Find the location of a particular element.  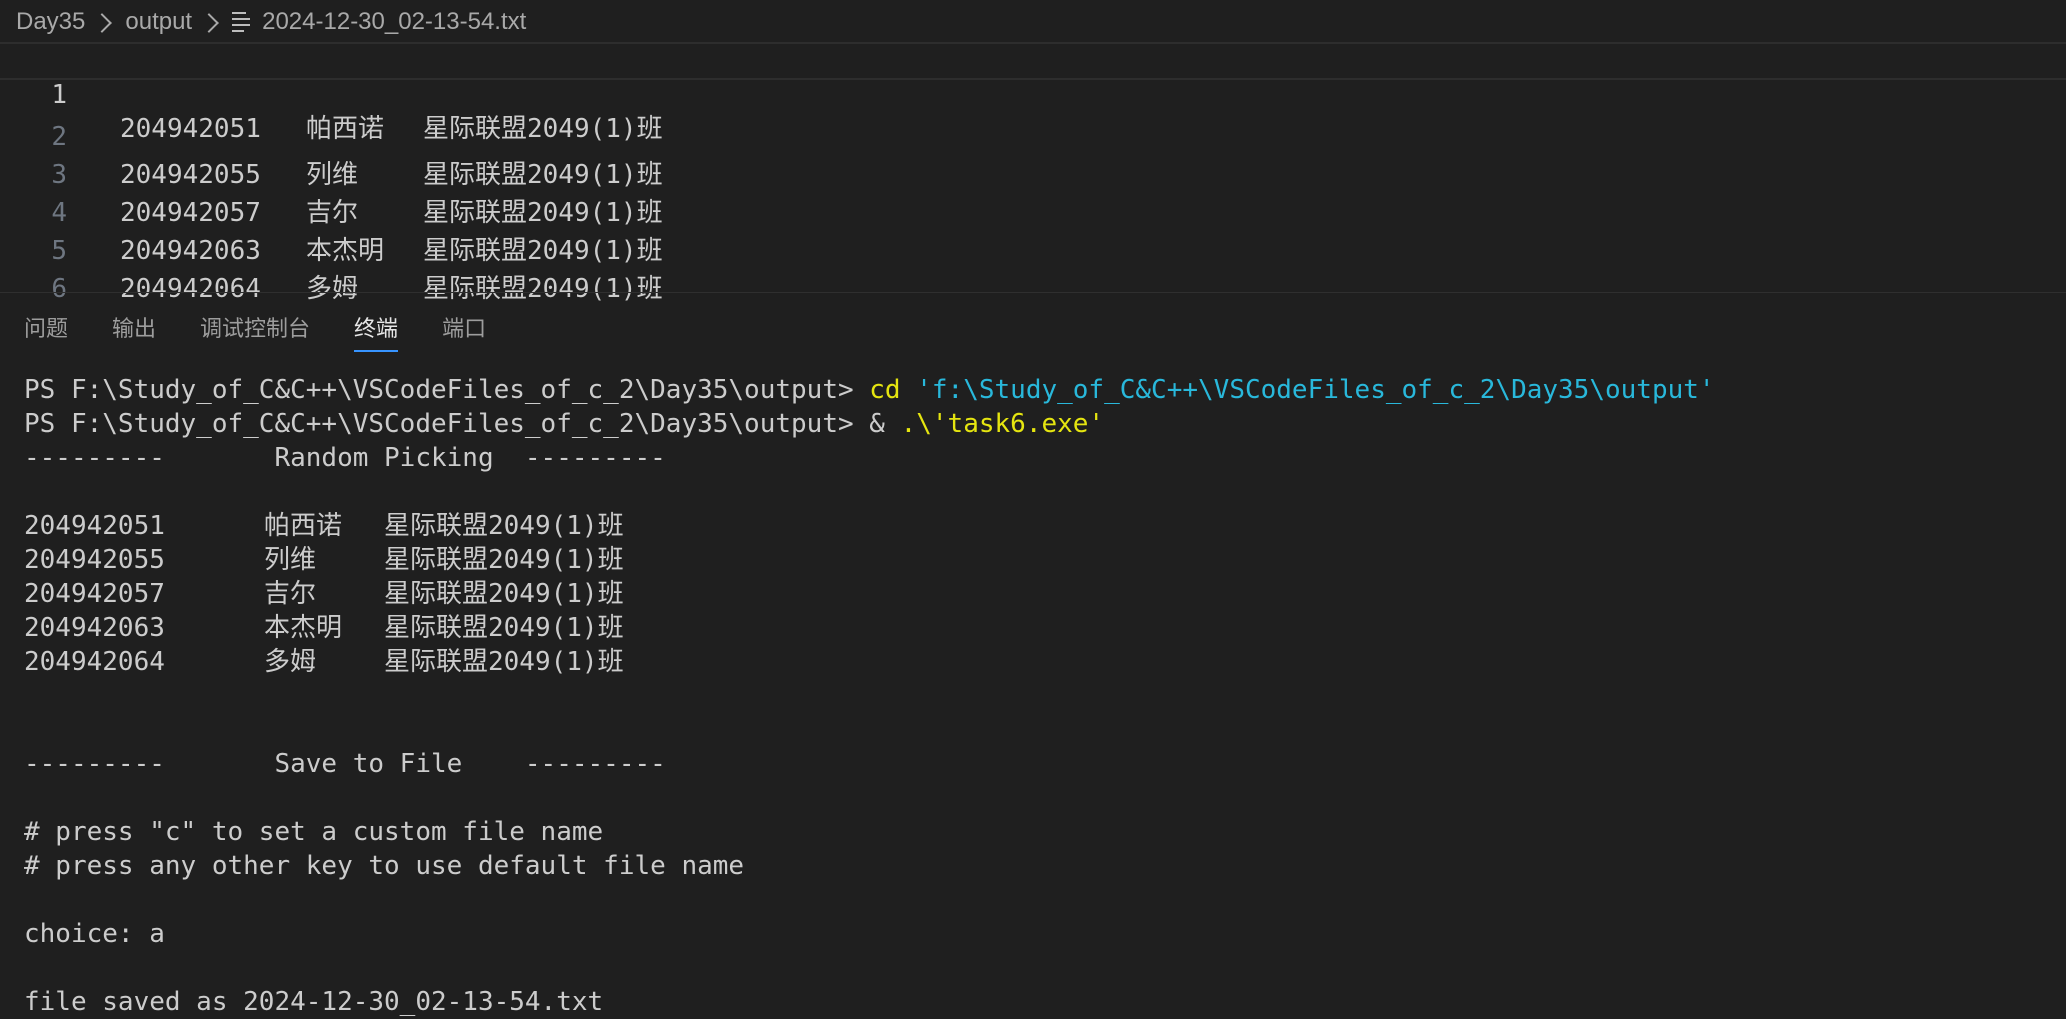

student-id: 204942063 is located at coordinates (94, 628).